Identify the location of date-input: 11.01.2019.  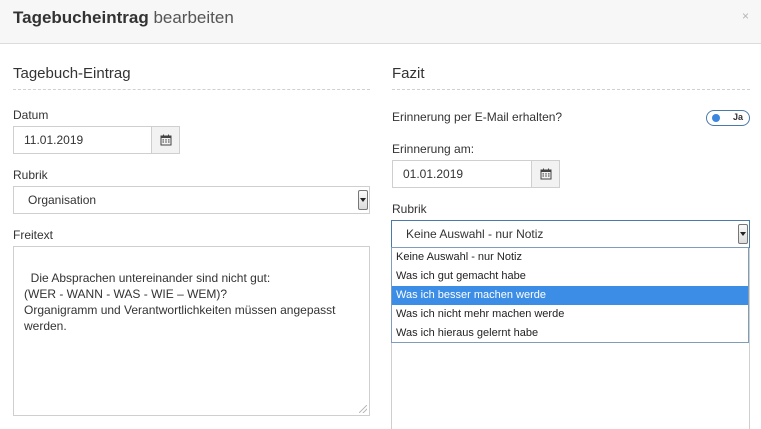
(82, 140).